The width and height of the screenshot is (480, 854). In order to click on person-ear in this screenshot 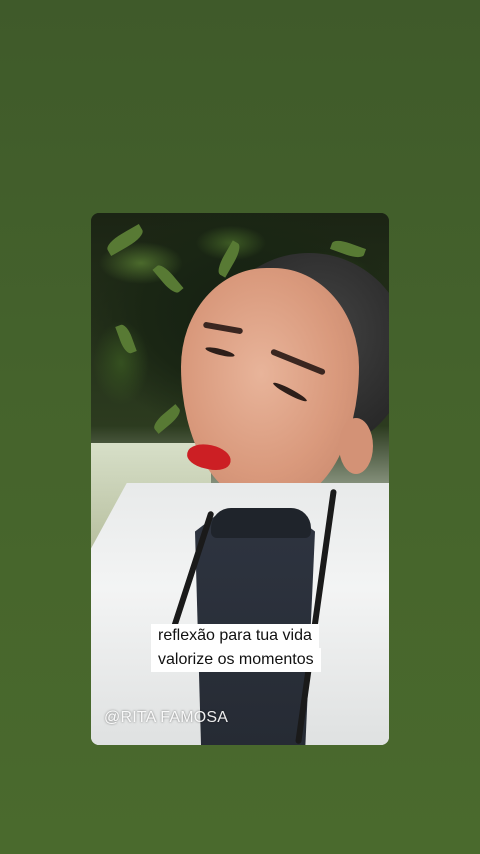, I will do `click(356, 446)`.